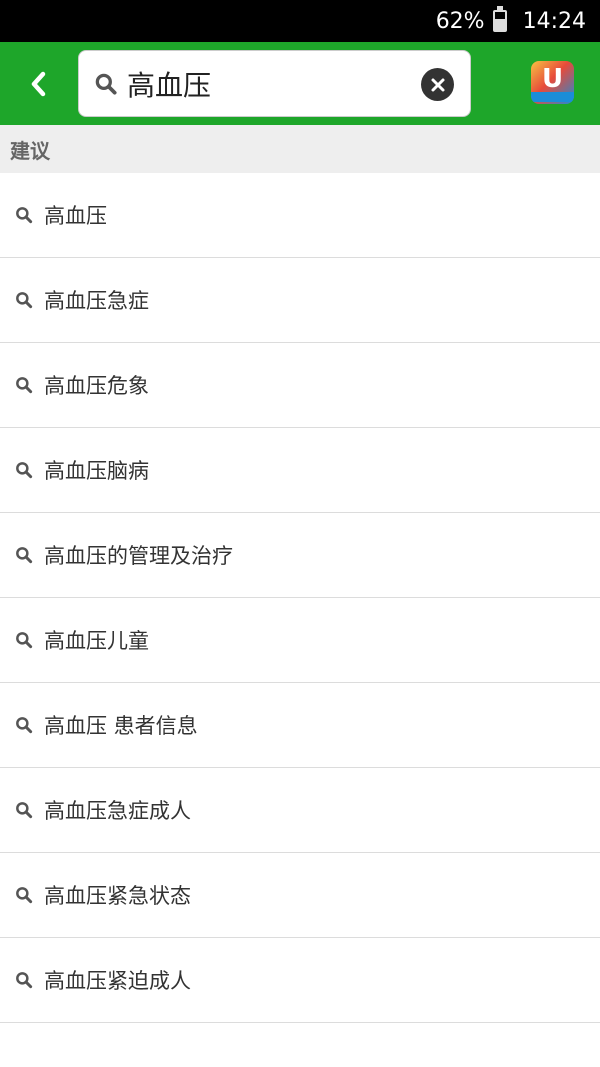  I want to click on battery-percent: 62%, so click(460, 21).